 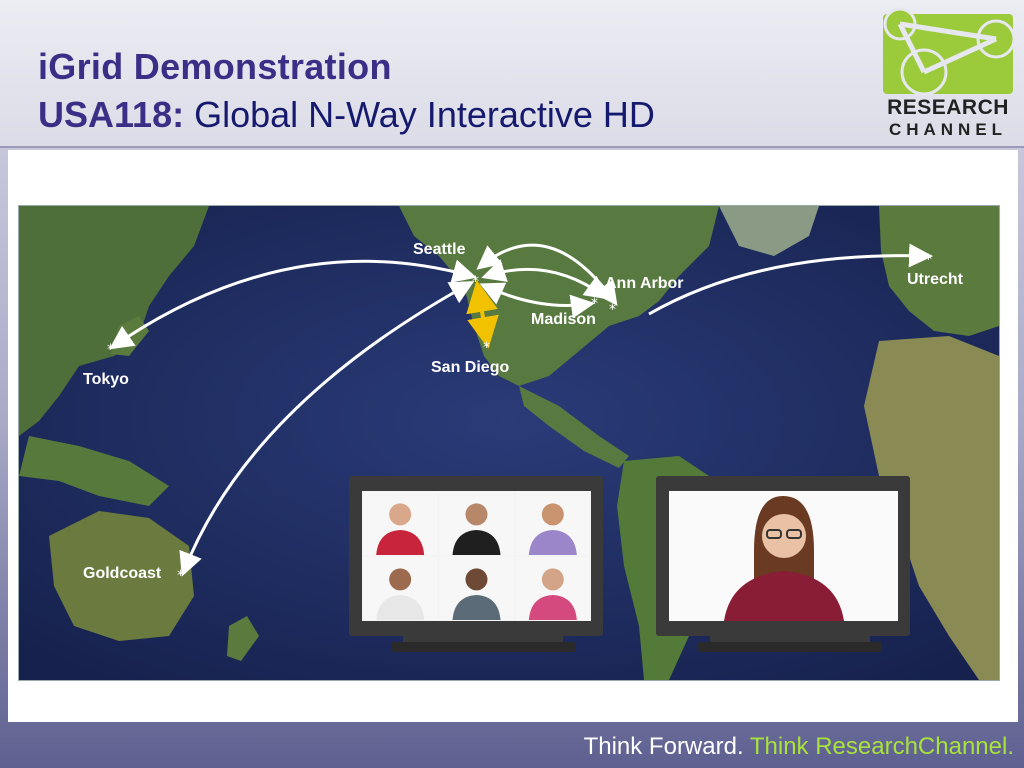 I want to click on marker-tokyo: *, so click(x=110, y=350).